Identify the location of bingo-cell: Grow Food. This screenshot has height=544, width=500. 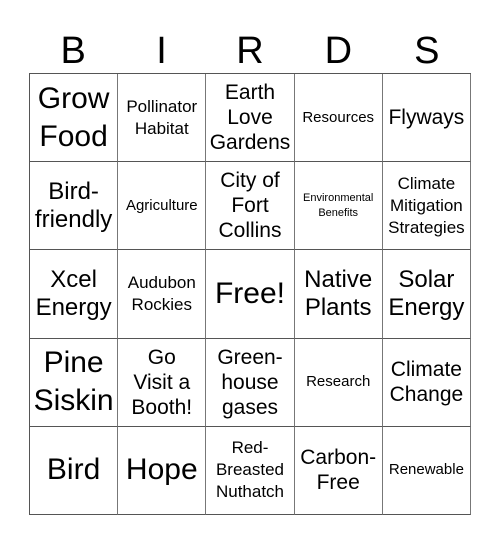
(74, 118).